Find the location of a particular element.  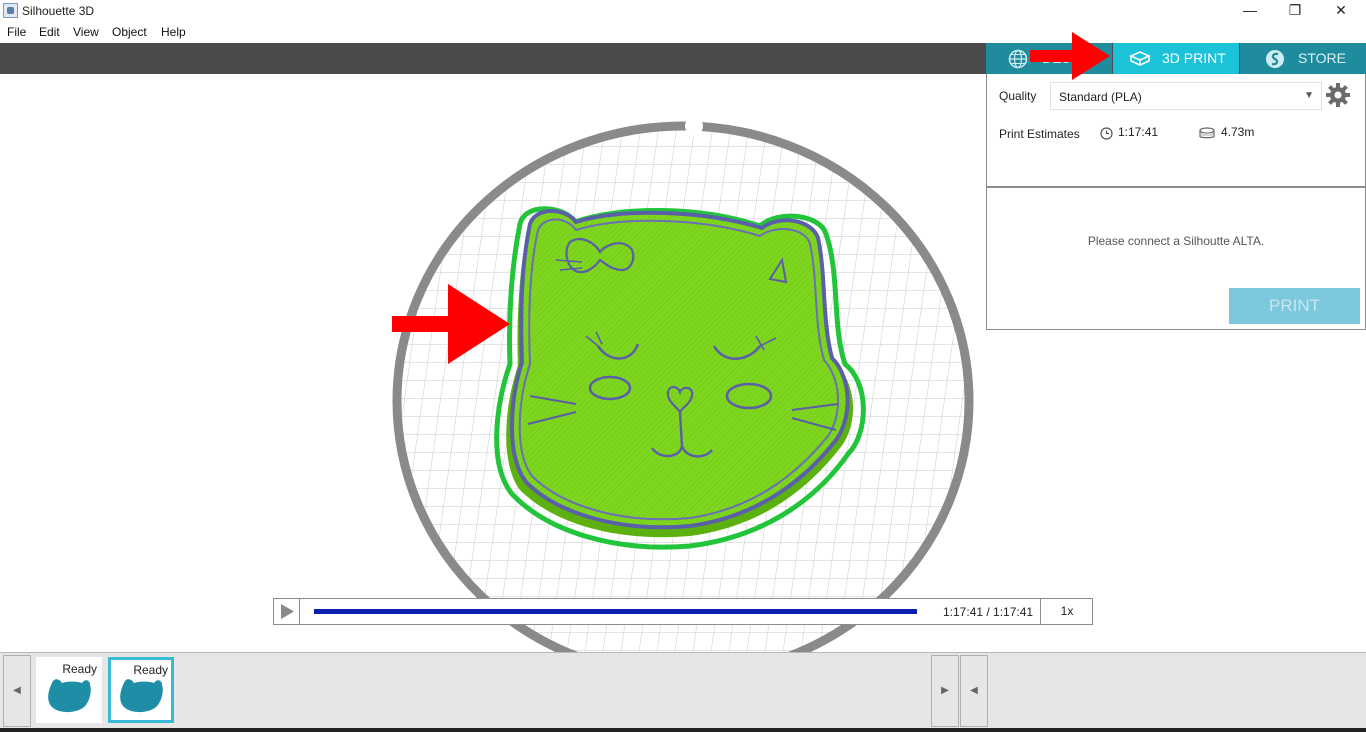

connect-message: Please connect a Silhoutte ALTA. is located at coordinates (1176, 241).